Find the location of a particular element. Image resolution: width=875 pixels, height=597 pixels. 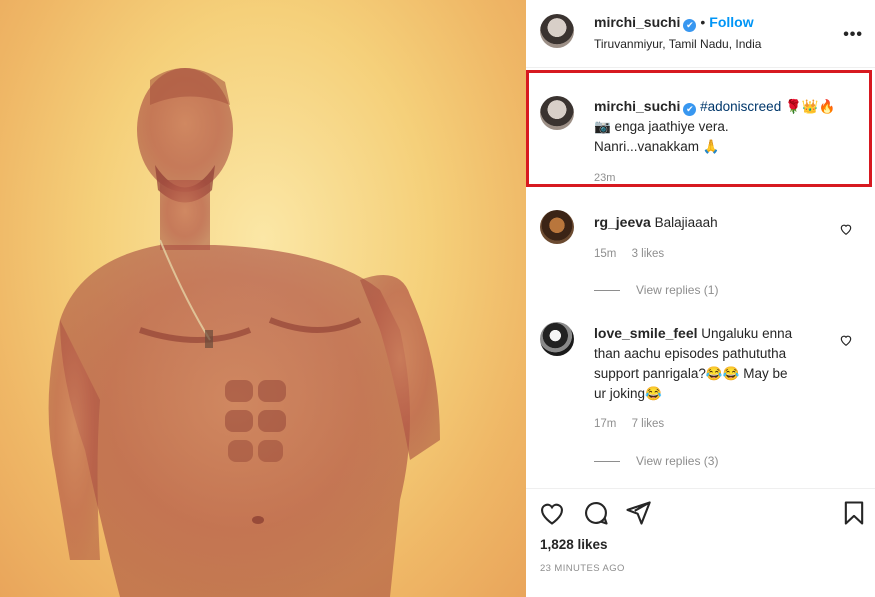

post-actions: 1,828 likes 23 MINUTES AGO is located at coordinates (700, 542).